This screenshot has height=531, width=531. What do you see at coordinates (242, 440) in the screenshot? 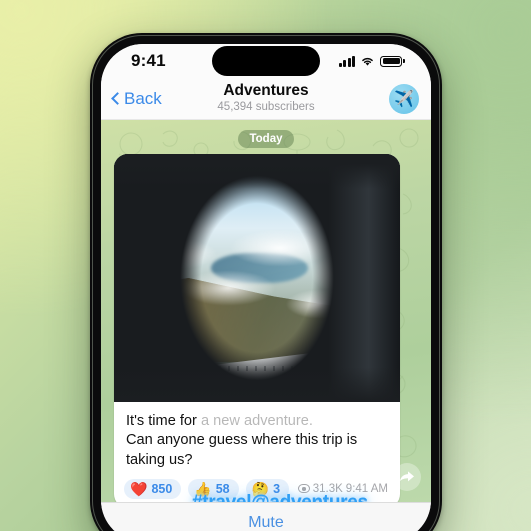
I see `message-text-line-2: Can anyone guess where this trip is` at bounding box center [242, 440].